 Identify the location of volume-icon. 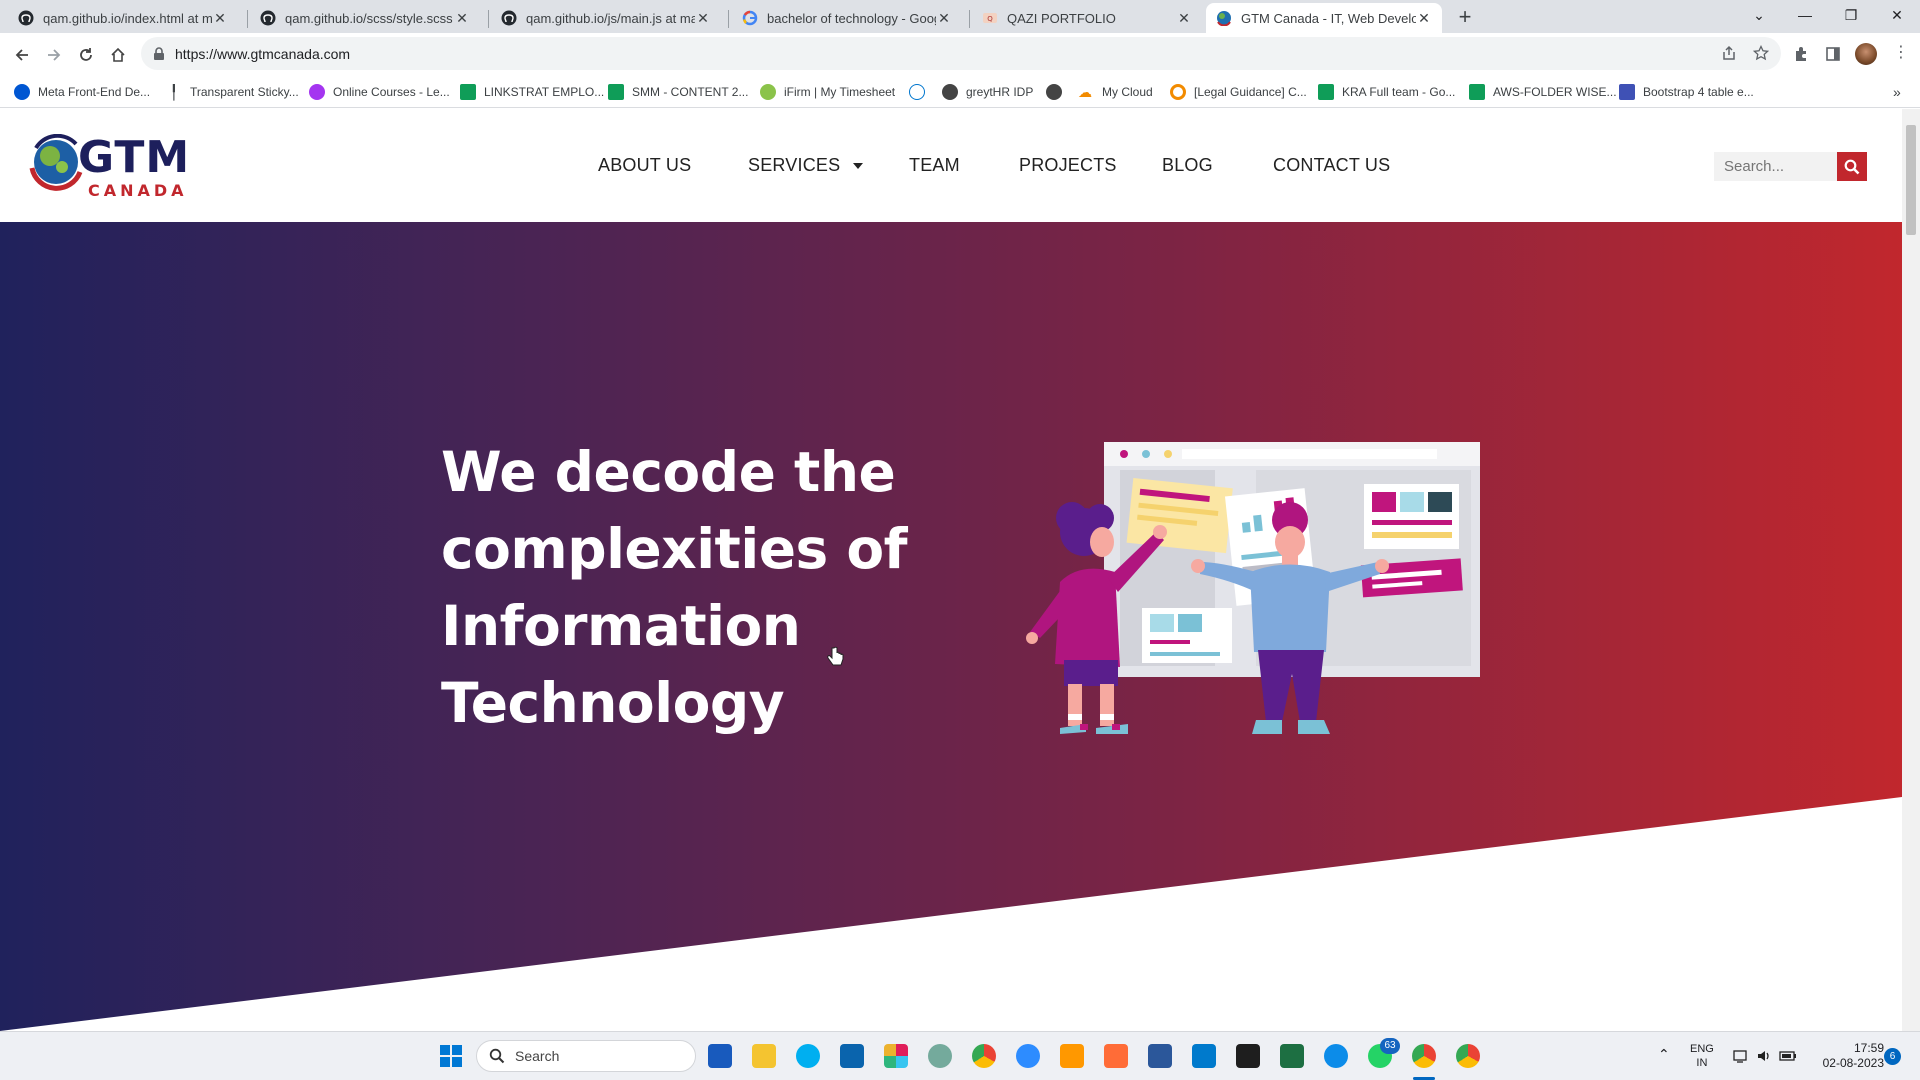
(1764, 1056).